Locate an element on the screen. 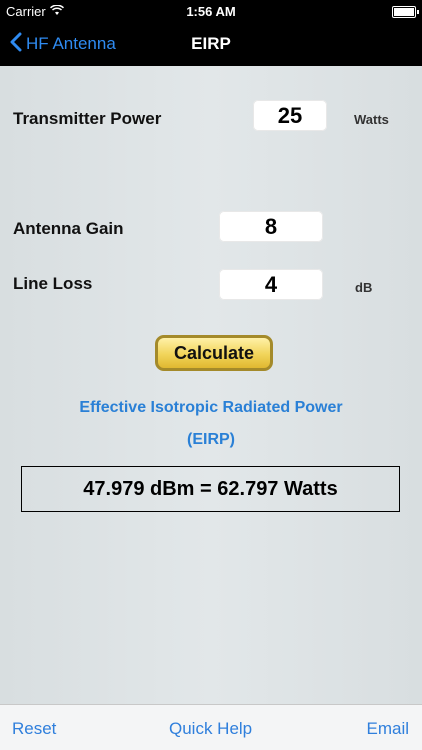  status-bar: Carrier 1:56 AM is located at coordinates (211, 11).